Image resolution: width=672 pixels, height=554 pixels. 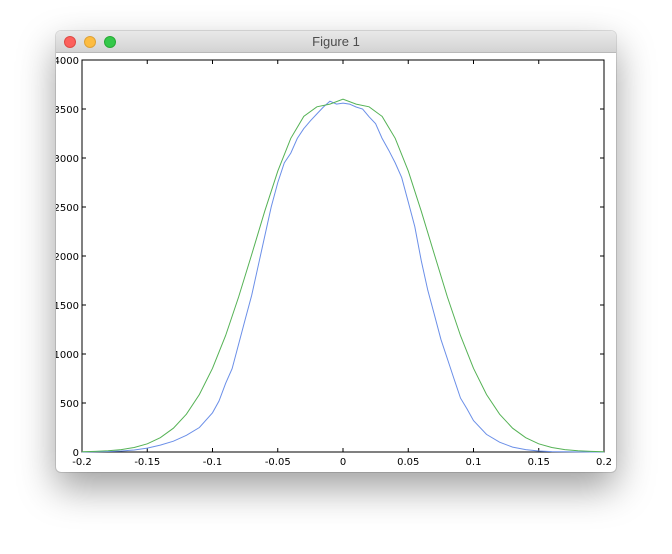 I want to click on x-tick-label: 0.15, so click(x=539, y=462).